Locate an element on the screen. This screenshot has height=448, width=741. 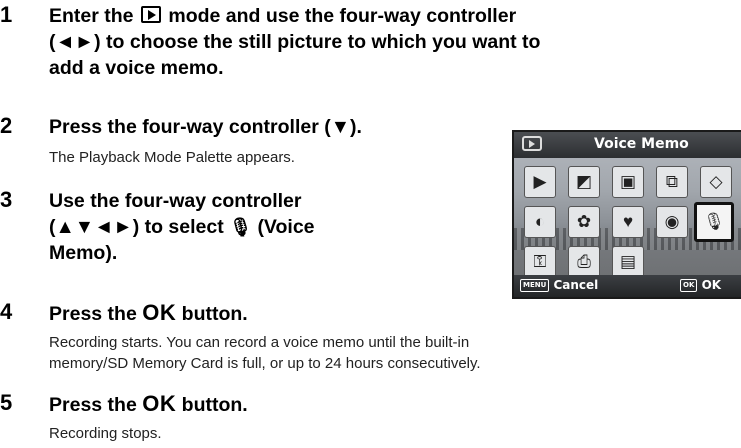
step-number: 4 is located at coordinates (6, 311).